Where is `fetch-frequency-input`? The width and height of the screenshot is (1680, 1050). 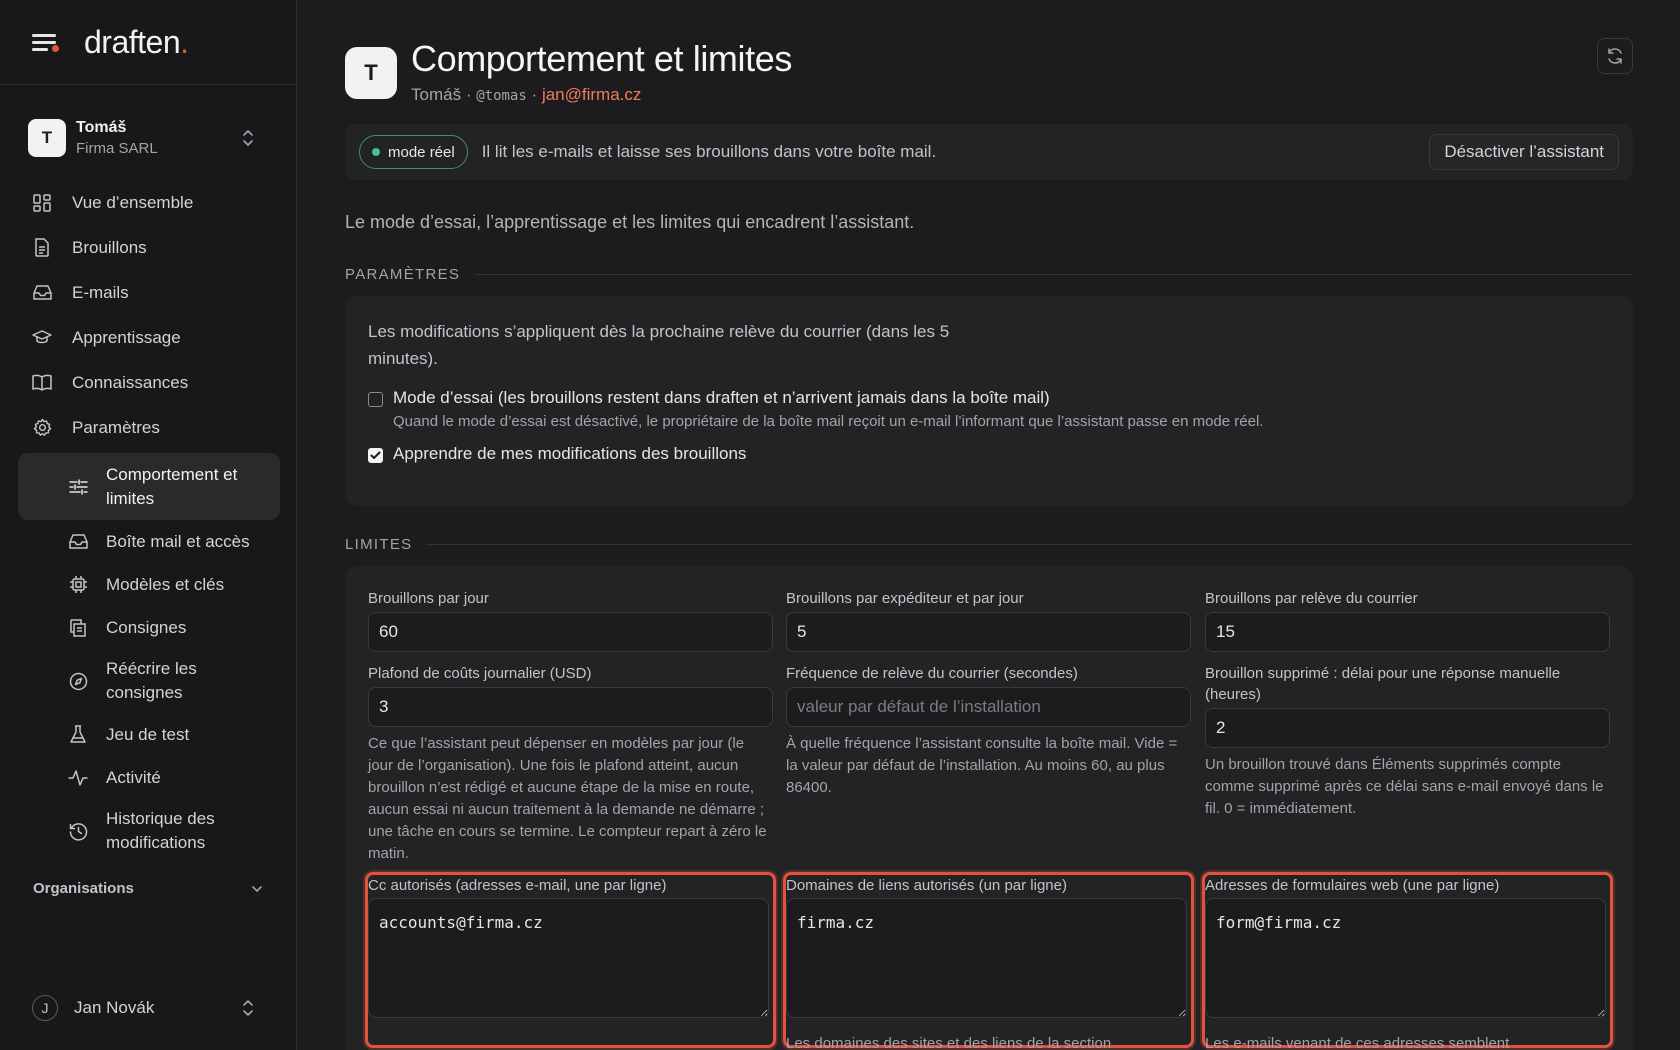 fetch-frequency-input is located at coordinates (988, 707).